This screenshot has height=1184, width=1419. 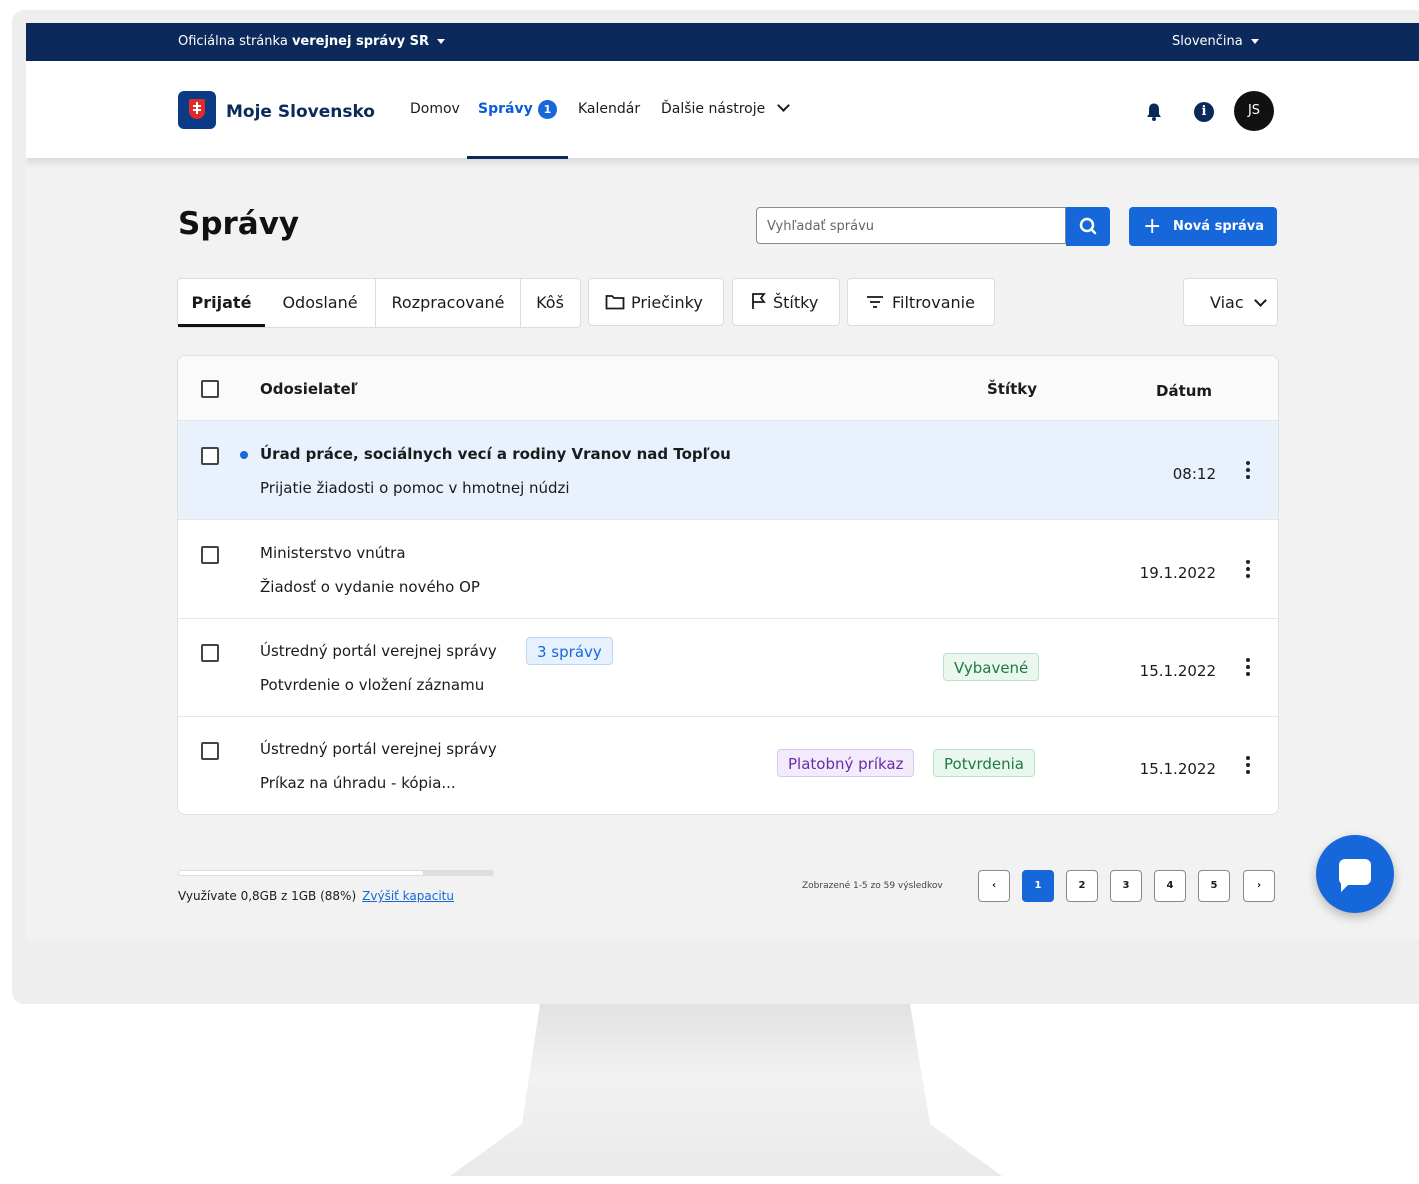 I want to click on table-header: Odosielateľ Štítky Dátum, so click(x=728, y=388).